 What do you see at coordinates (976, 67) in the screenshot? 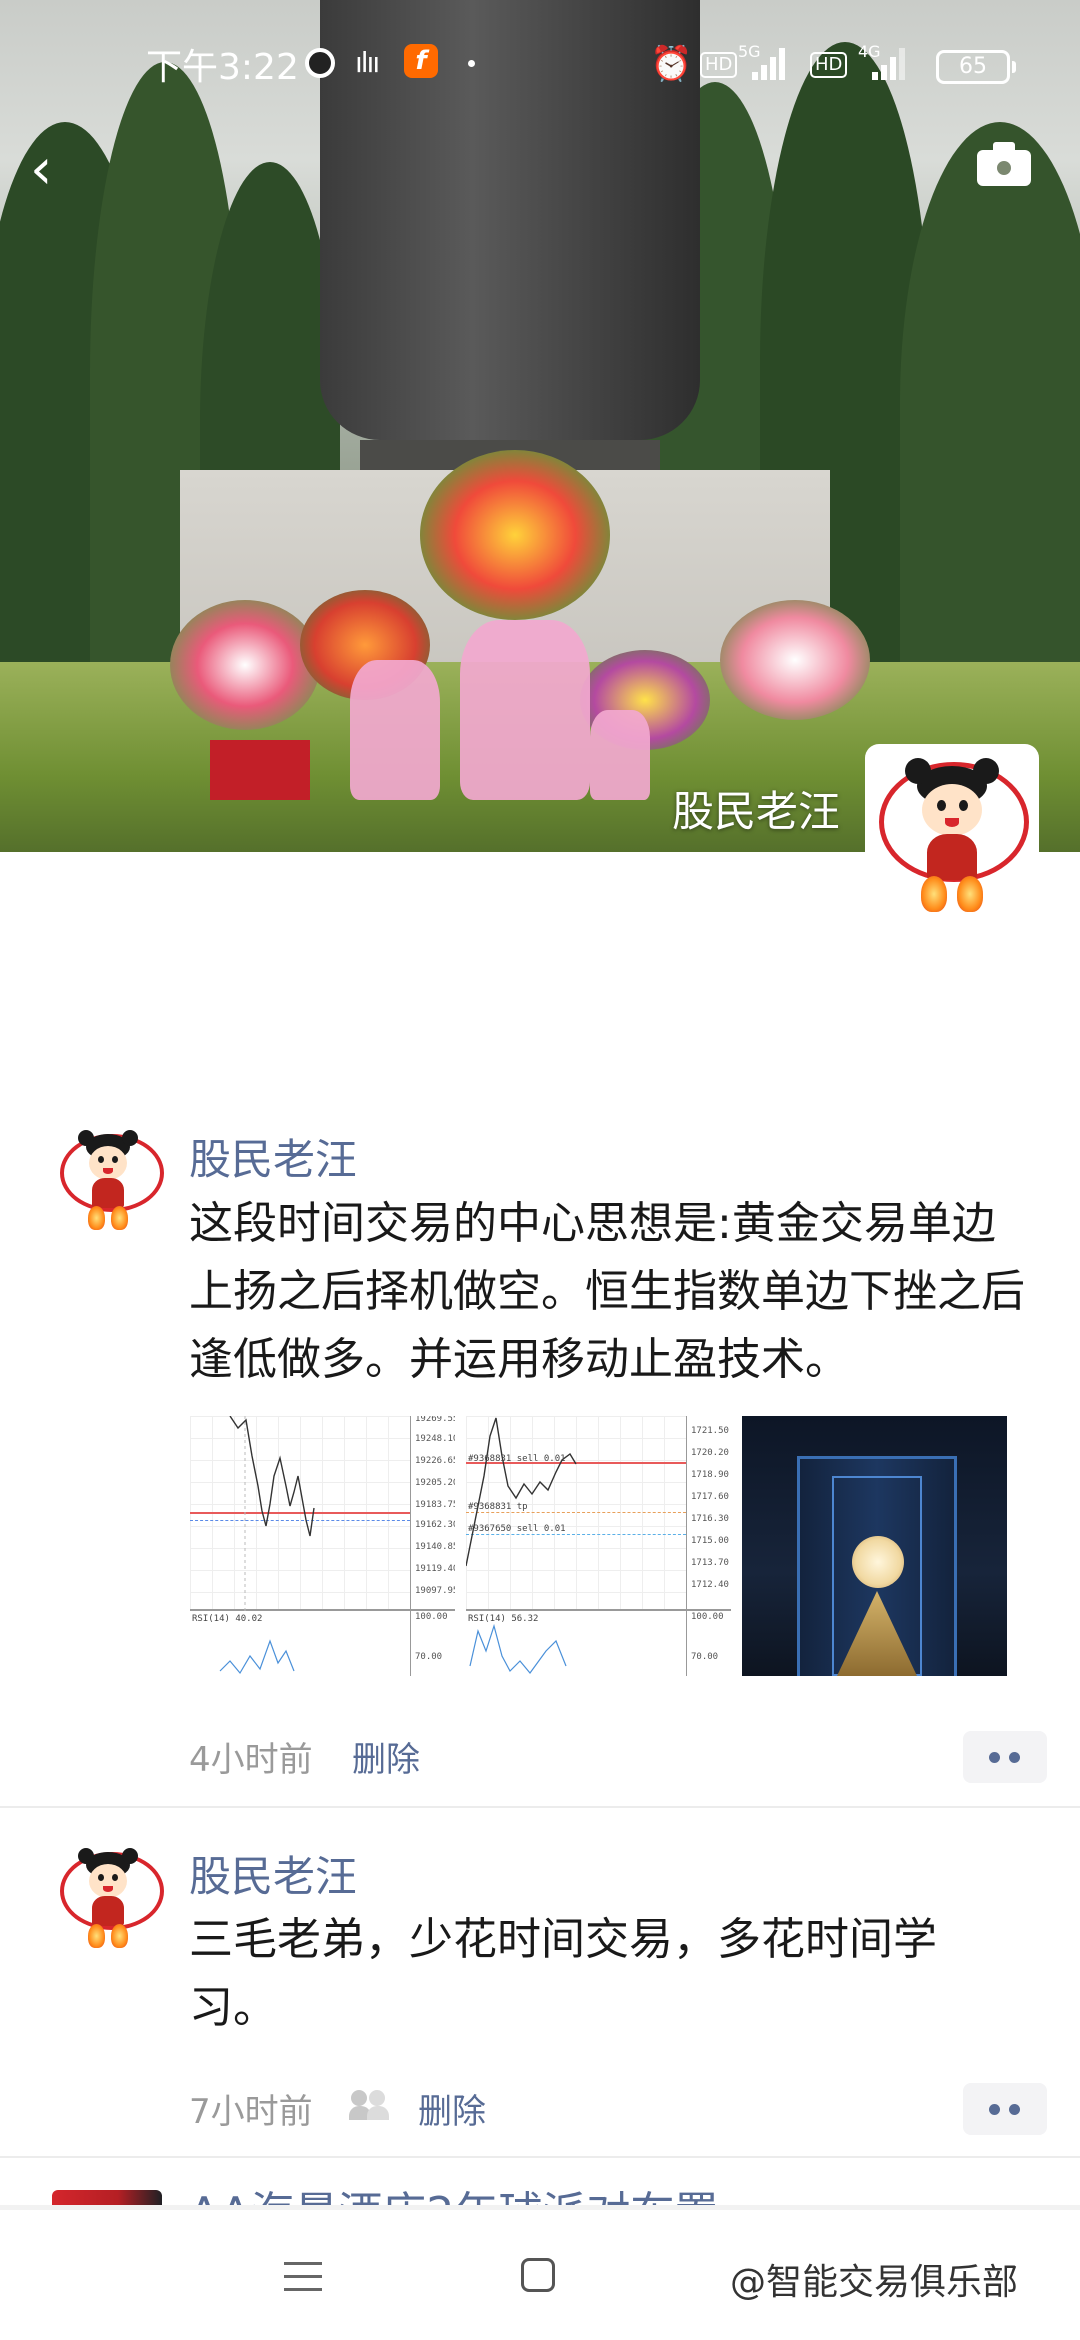
I see `battery-icon: 65` at bounding box center [976, 67].